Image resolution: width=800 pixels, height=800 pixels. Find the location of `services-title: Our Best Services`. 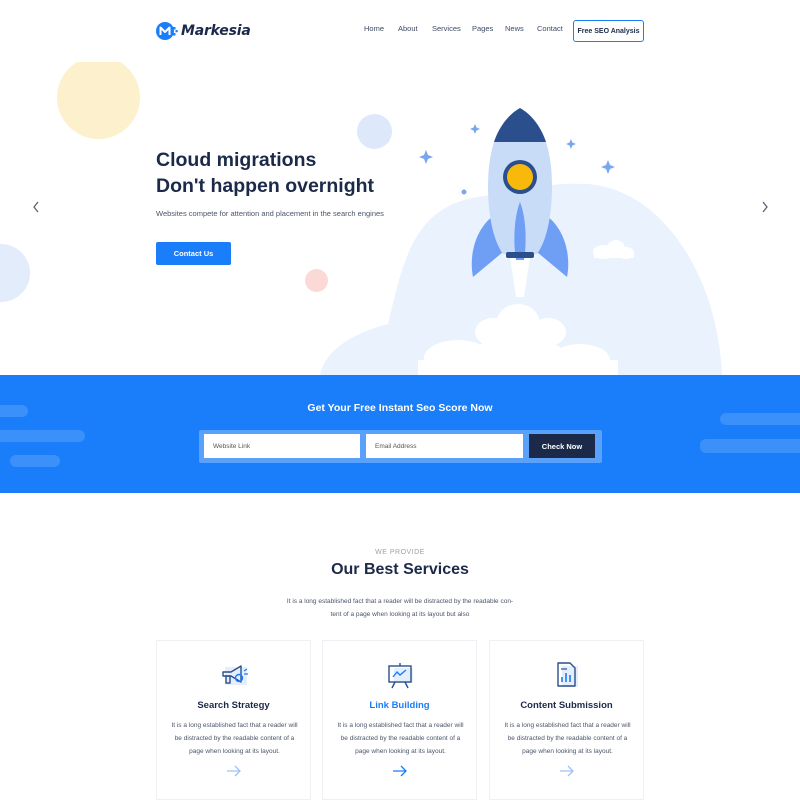

services-title: Our Best Services is located at coordinates (400, 569).